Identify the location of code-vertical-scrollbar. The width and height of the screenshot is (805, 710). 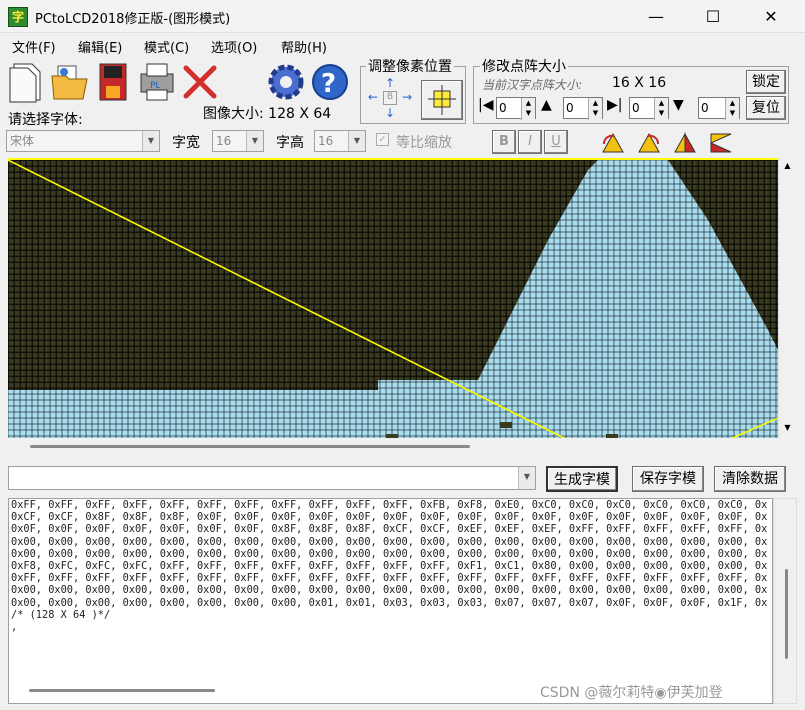
(785, 601).